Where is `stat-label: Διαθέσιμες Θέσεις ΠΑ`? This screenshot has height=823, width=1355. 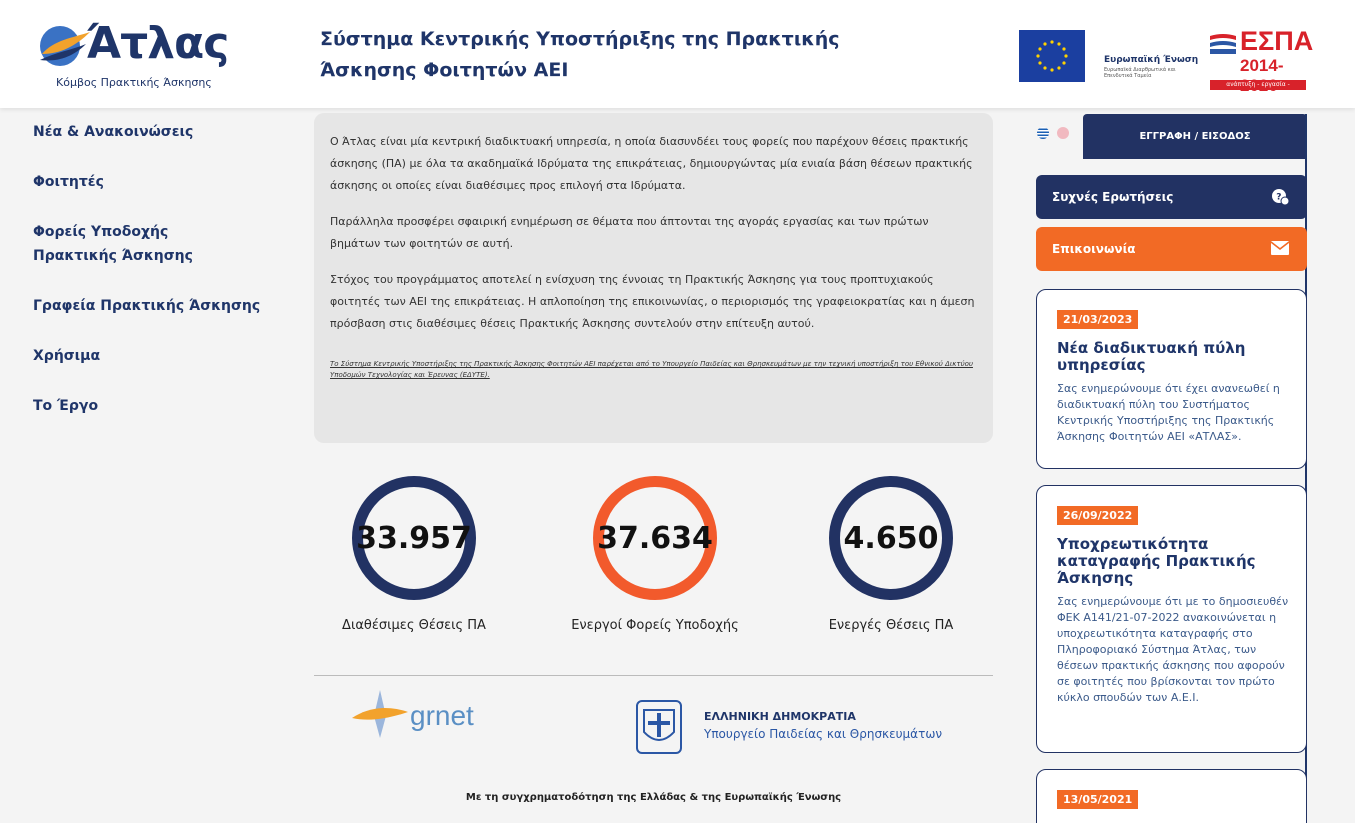 stat-label: Διαθέσιμες Θέσεις ΠΑ is located at coordinates (414, 625).